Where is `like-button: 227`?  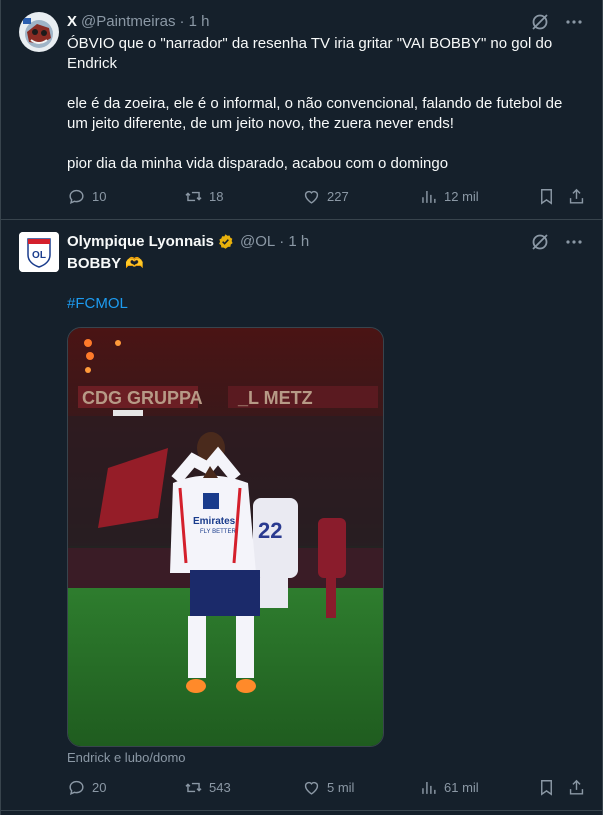 like-button: 227 is located at coordinates (325, 196).